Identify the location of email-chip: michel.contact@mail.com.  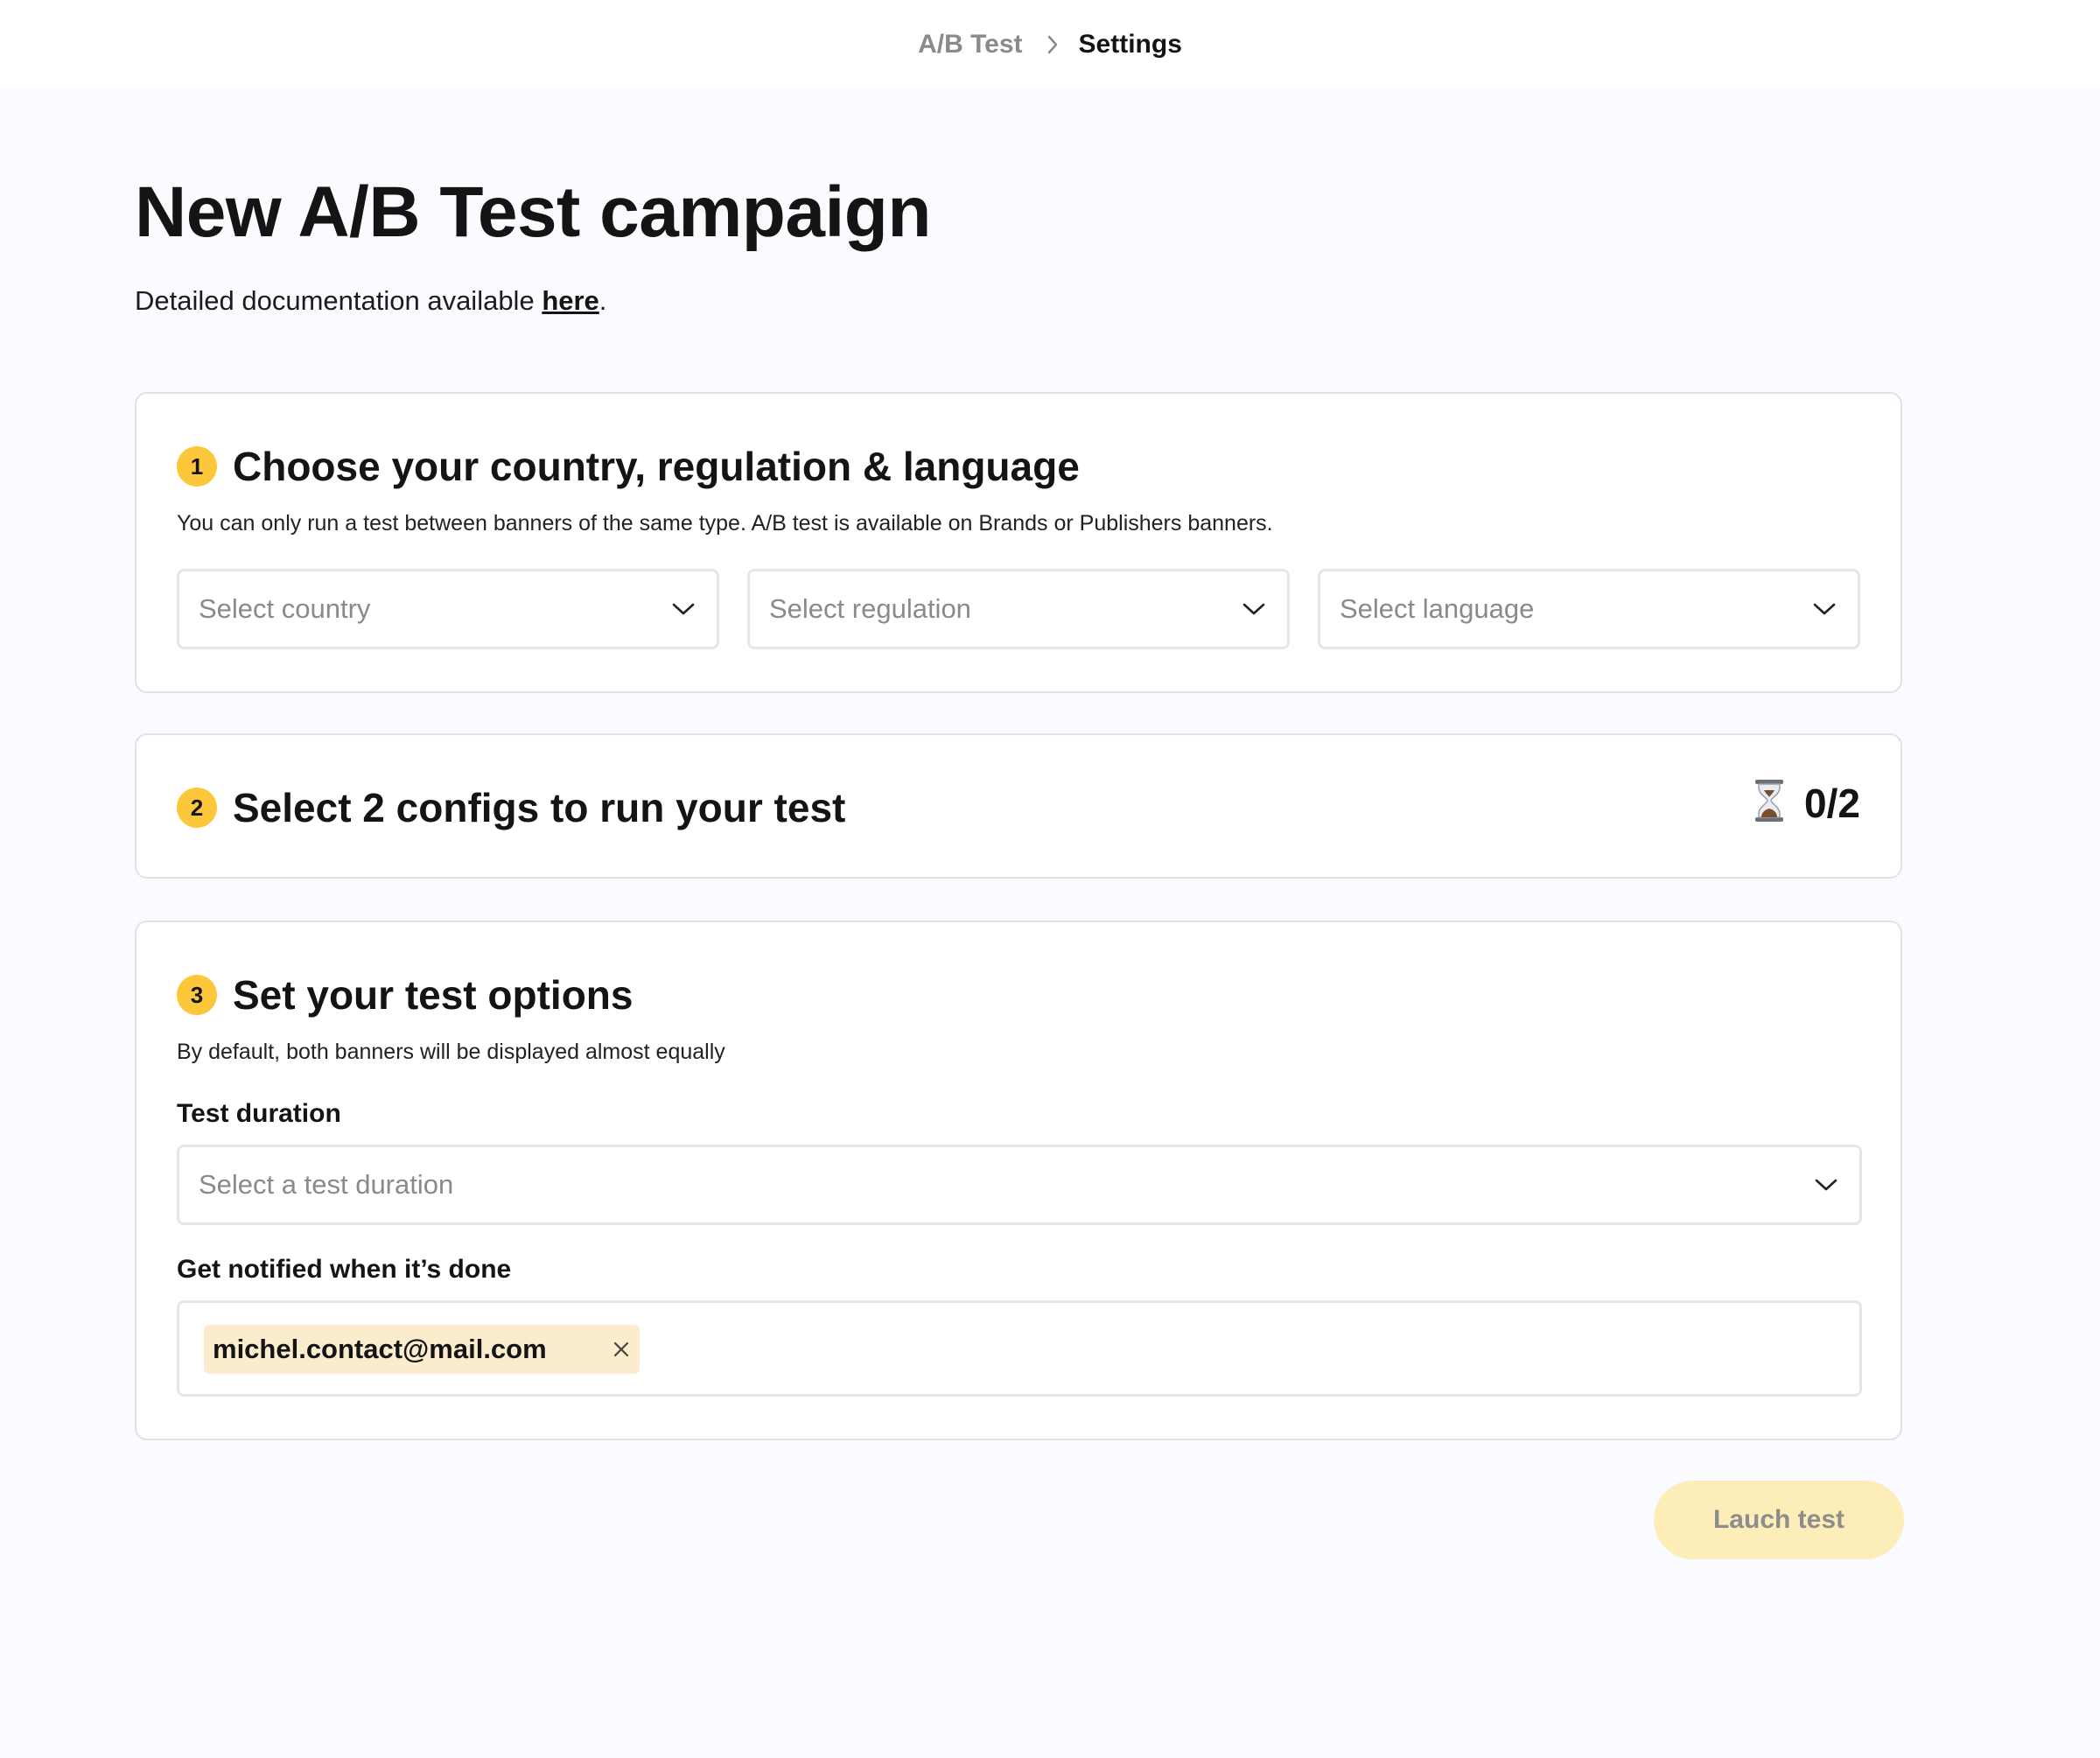
(422, 1349).